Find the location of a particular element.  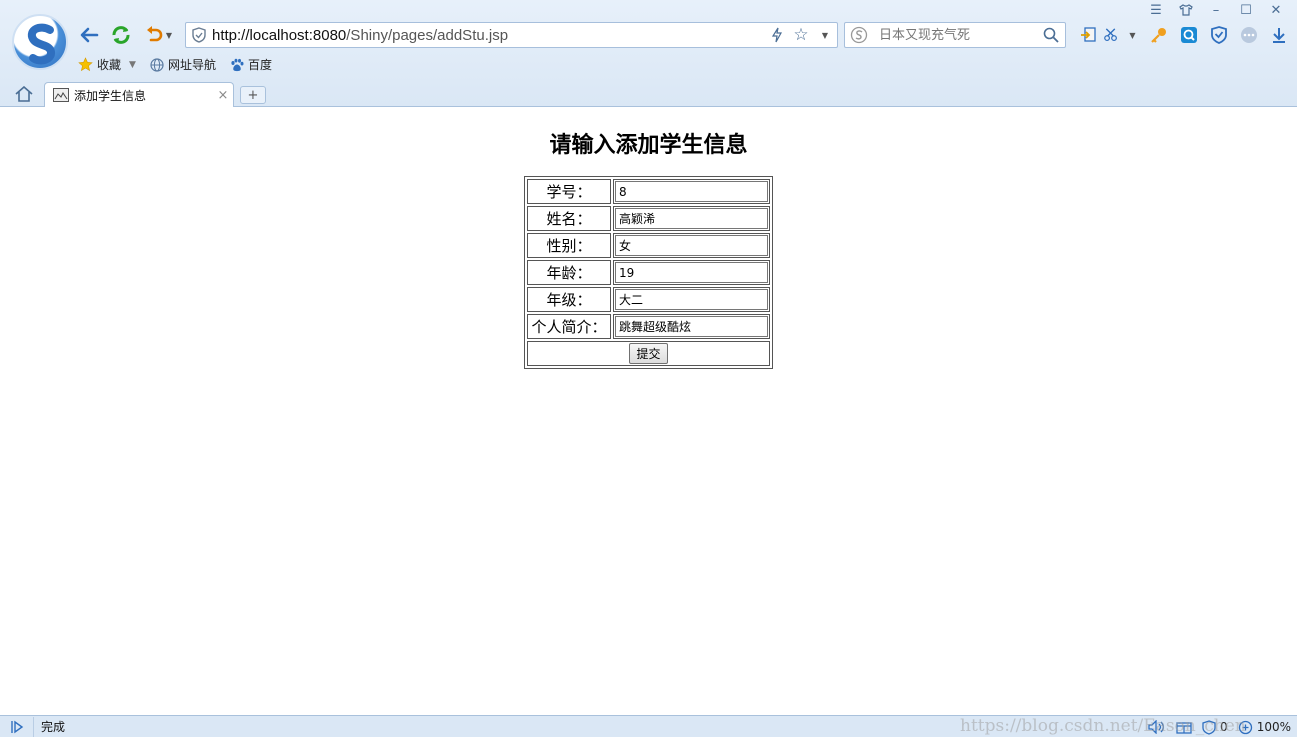

field-label: 性别： is located at coordinates (569, 245).